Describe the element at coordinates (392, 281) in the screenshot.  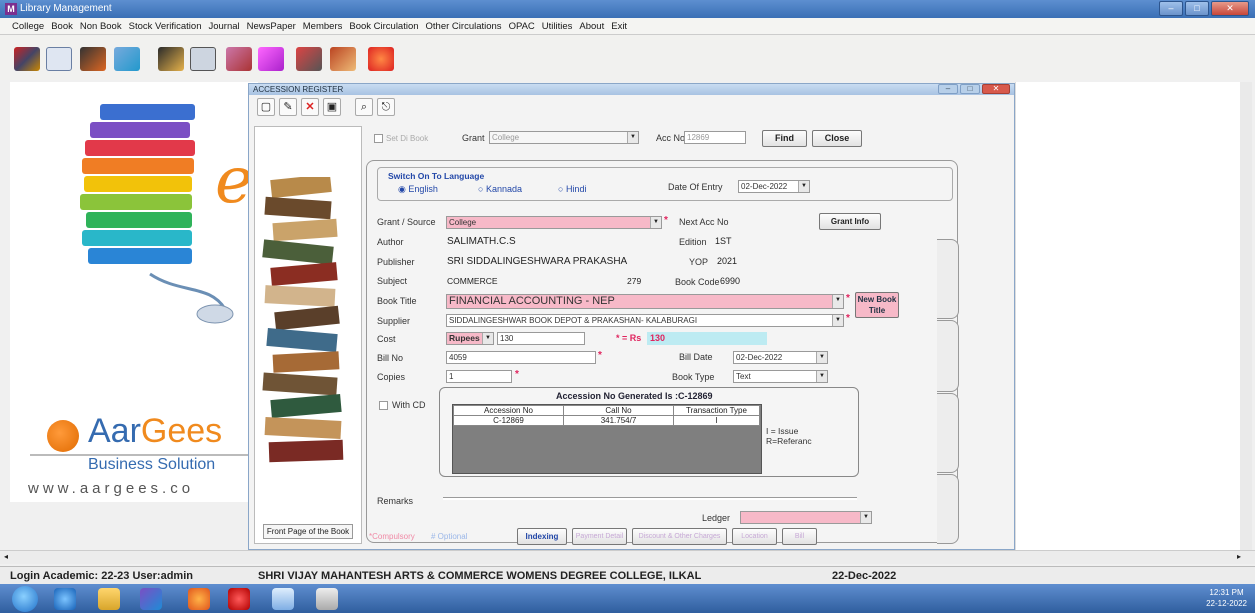
I see `subject-label: Subject` at that location.